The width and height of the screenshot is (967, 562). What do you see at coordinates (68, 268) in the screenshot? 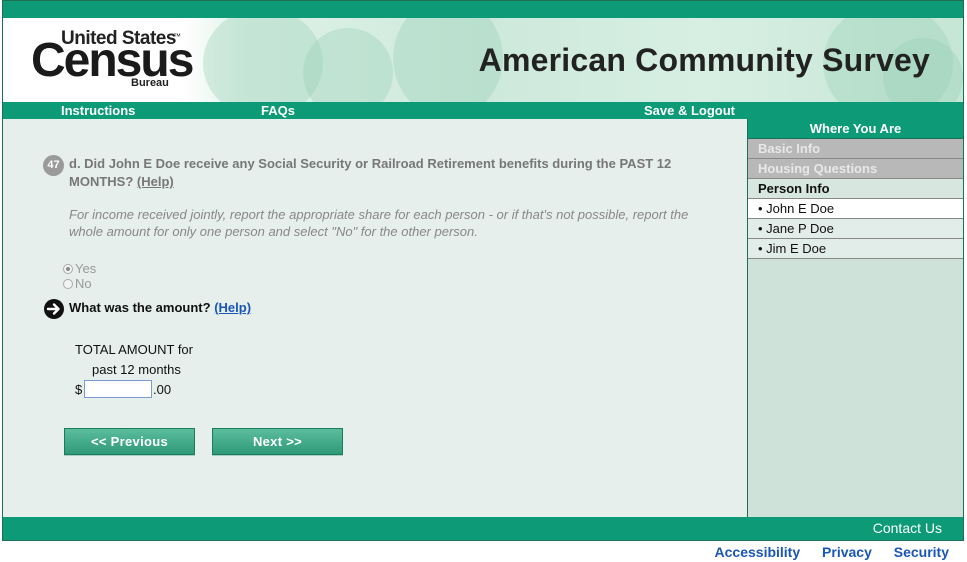
I see `radio-yes` at bounding box center [68, 268].